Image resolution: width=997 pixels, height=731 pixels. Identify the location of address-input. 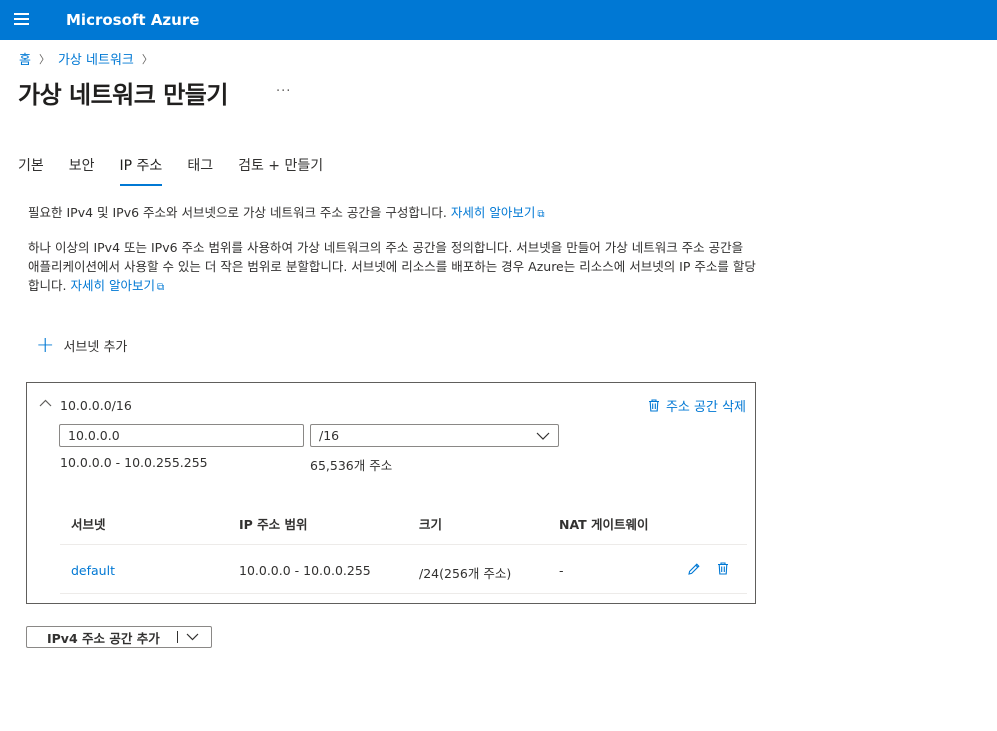
(181, 435).